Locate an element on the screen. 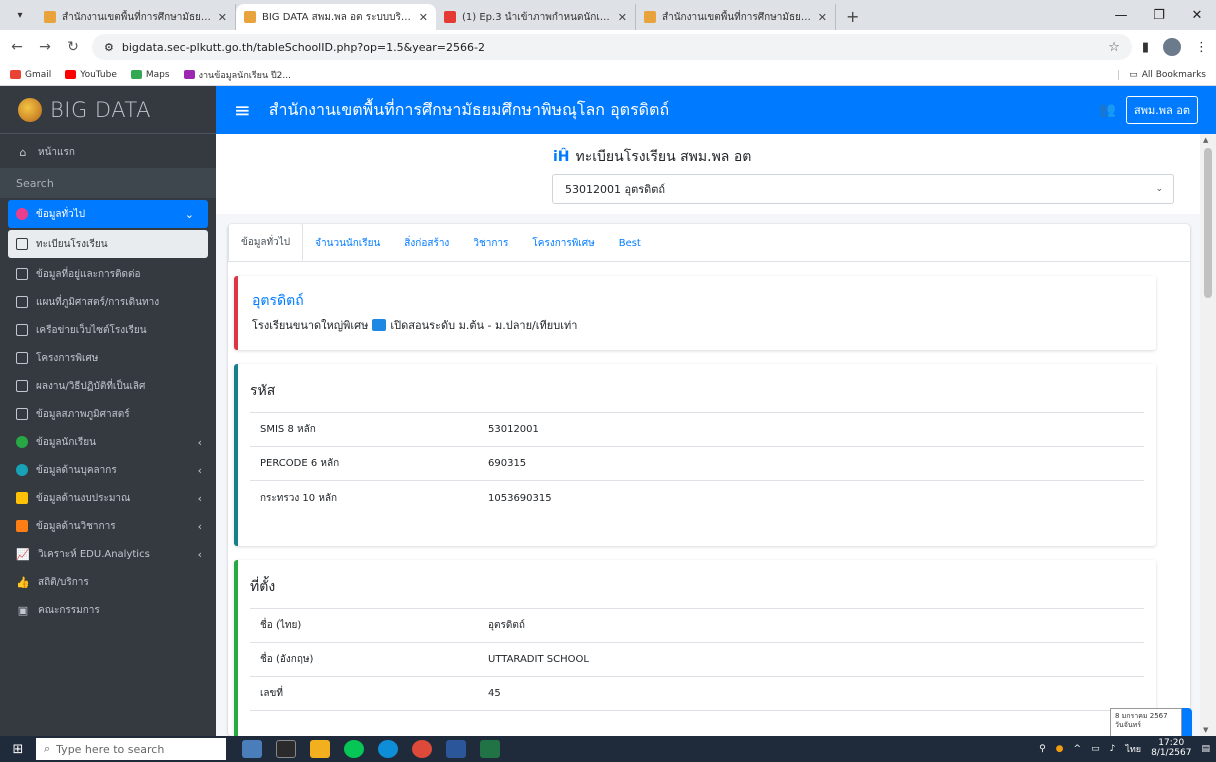 This screenshot has width=1216, height=762. volume-icon: ♪ is located at coordinates (1113, 749).